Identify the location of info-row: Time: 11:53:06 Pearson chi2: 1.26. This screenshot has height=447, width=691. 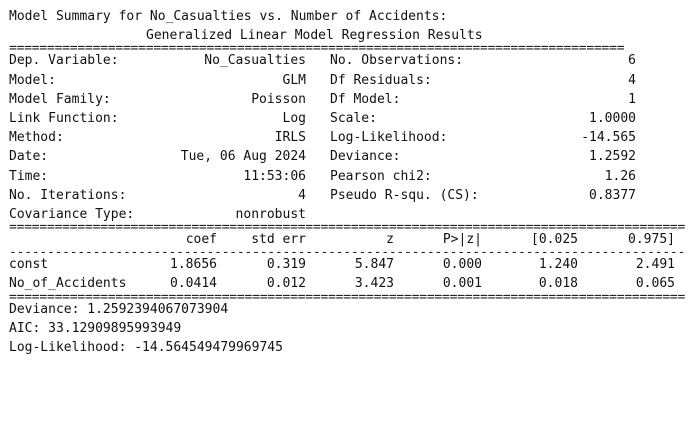
(347, 176).